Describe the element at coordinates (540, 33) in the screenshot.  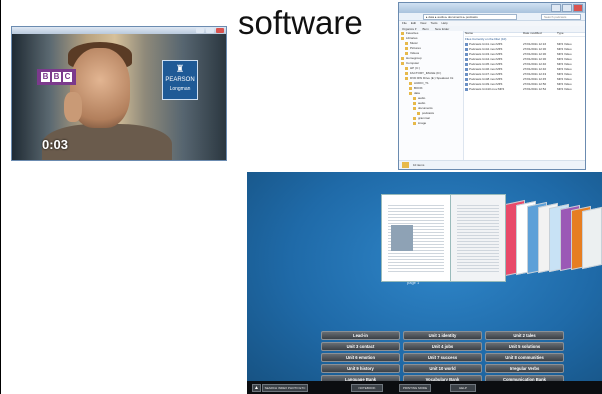
I see `column-header-date: Date modified` at that location.